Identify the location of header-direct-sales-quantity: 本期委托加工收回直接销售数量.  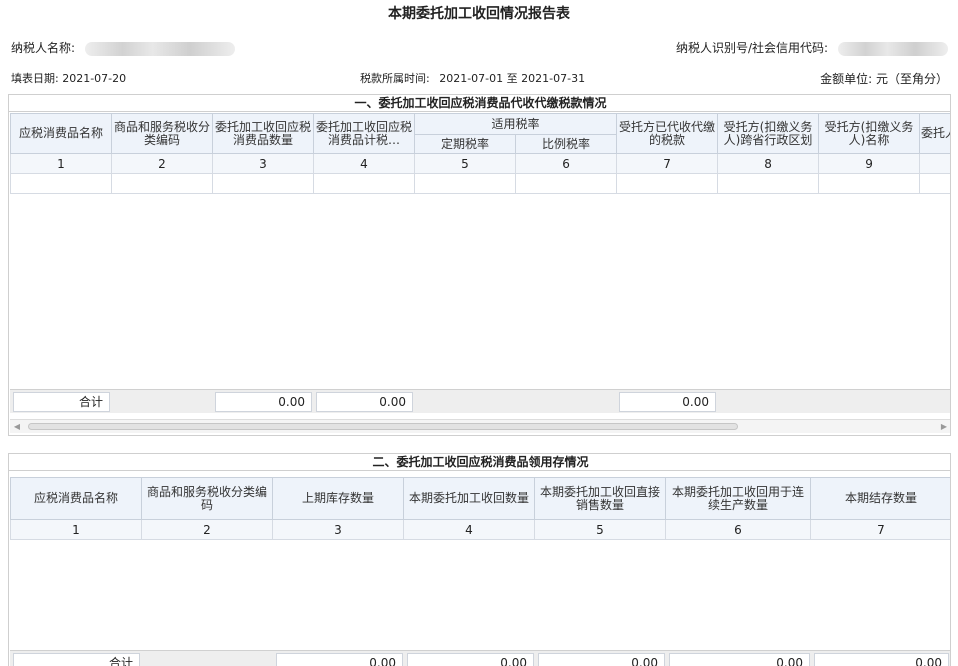
(600, 498).